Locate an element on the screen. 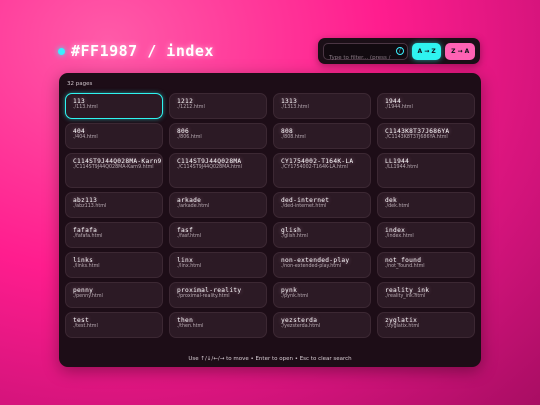 Image resolution: width=540 pixels, height=405 pixels. page-card-path: ./links.html is located at coordinates (86, 267).